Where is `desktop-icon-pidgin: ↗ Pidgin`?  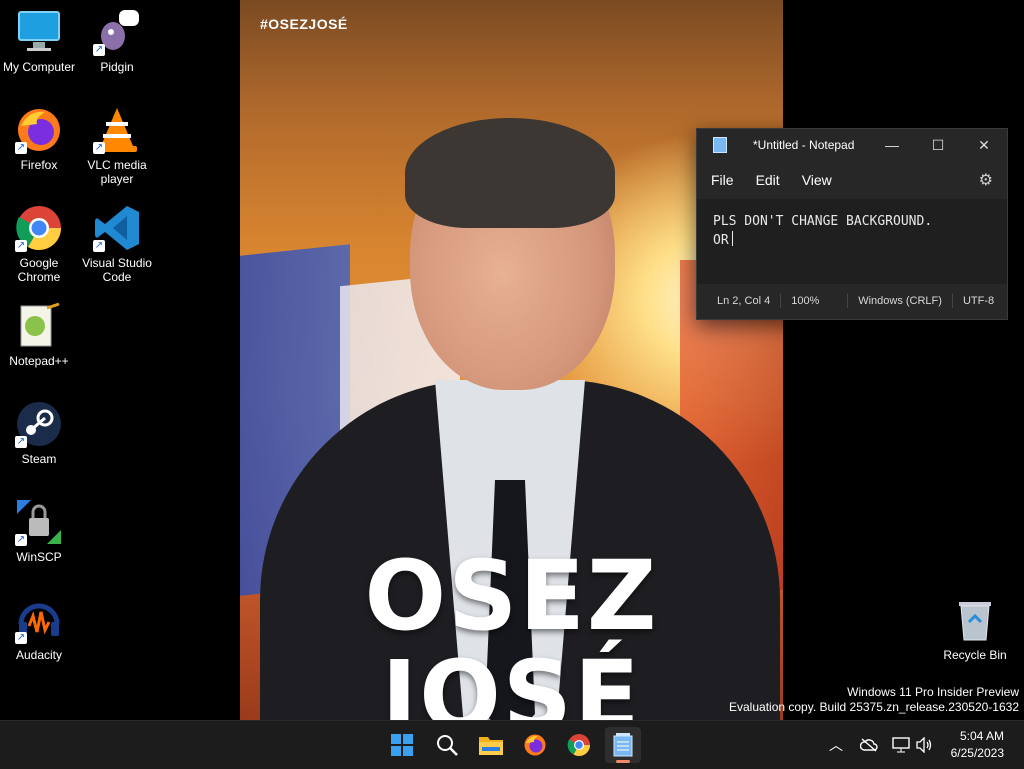 desktop-icon-pidgin: ↗ Pidgin is located at coordinates (117, 41).